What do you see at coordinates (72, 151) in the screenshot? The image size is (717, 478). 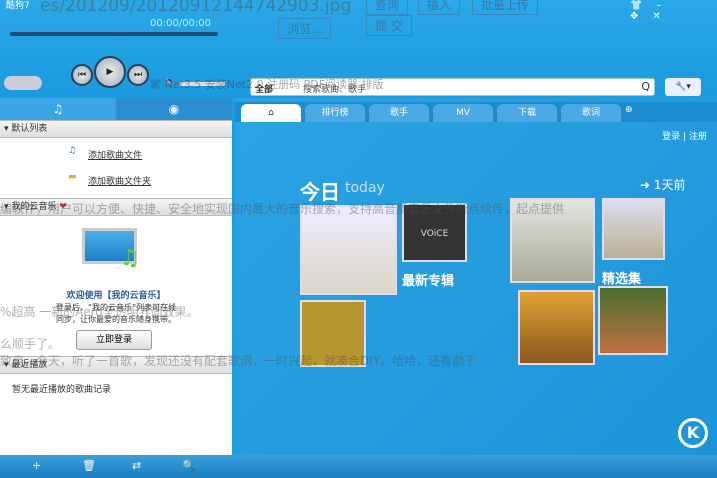 I see `music-note-icon: ♫` at bounding box center [72, 151].